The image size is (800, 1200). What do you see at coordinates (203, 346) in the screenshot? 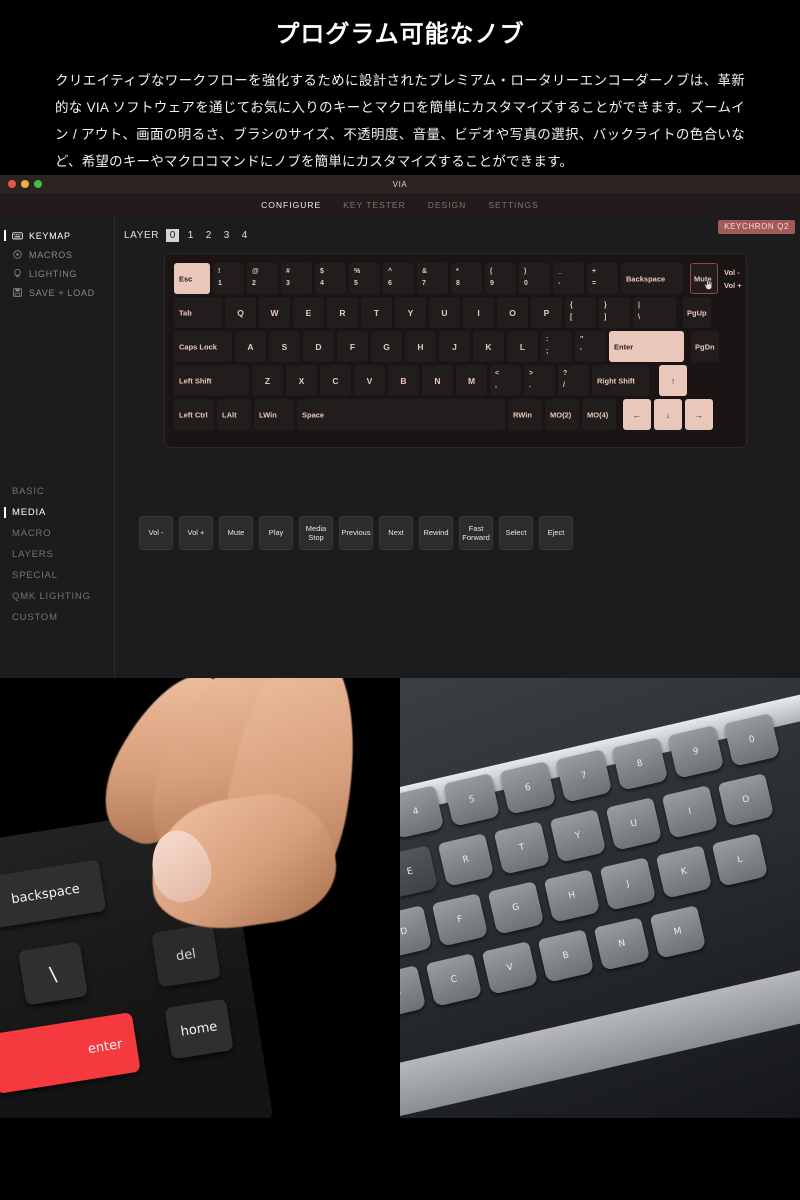
I see `key-caps-lock: Caps Lock` at bounding box center [203, 346].